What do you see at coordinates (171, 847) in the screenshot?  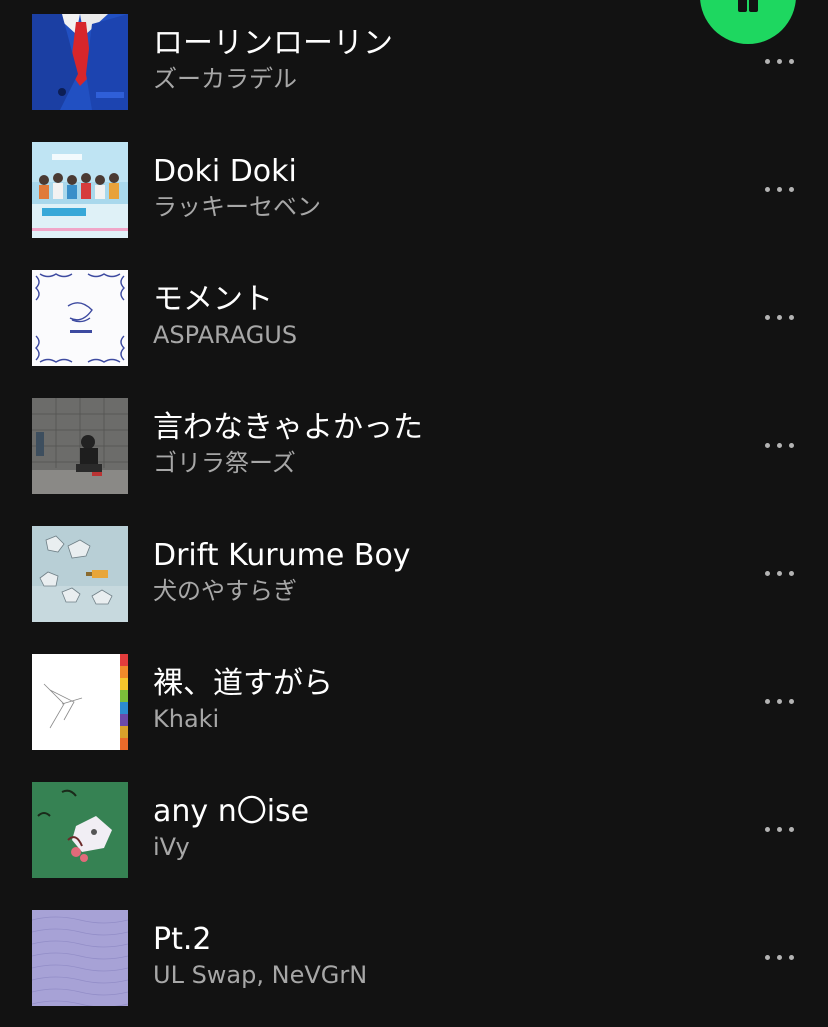 I see `track-artist: iVy` at bounding box center [171, 847].